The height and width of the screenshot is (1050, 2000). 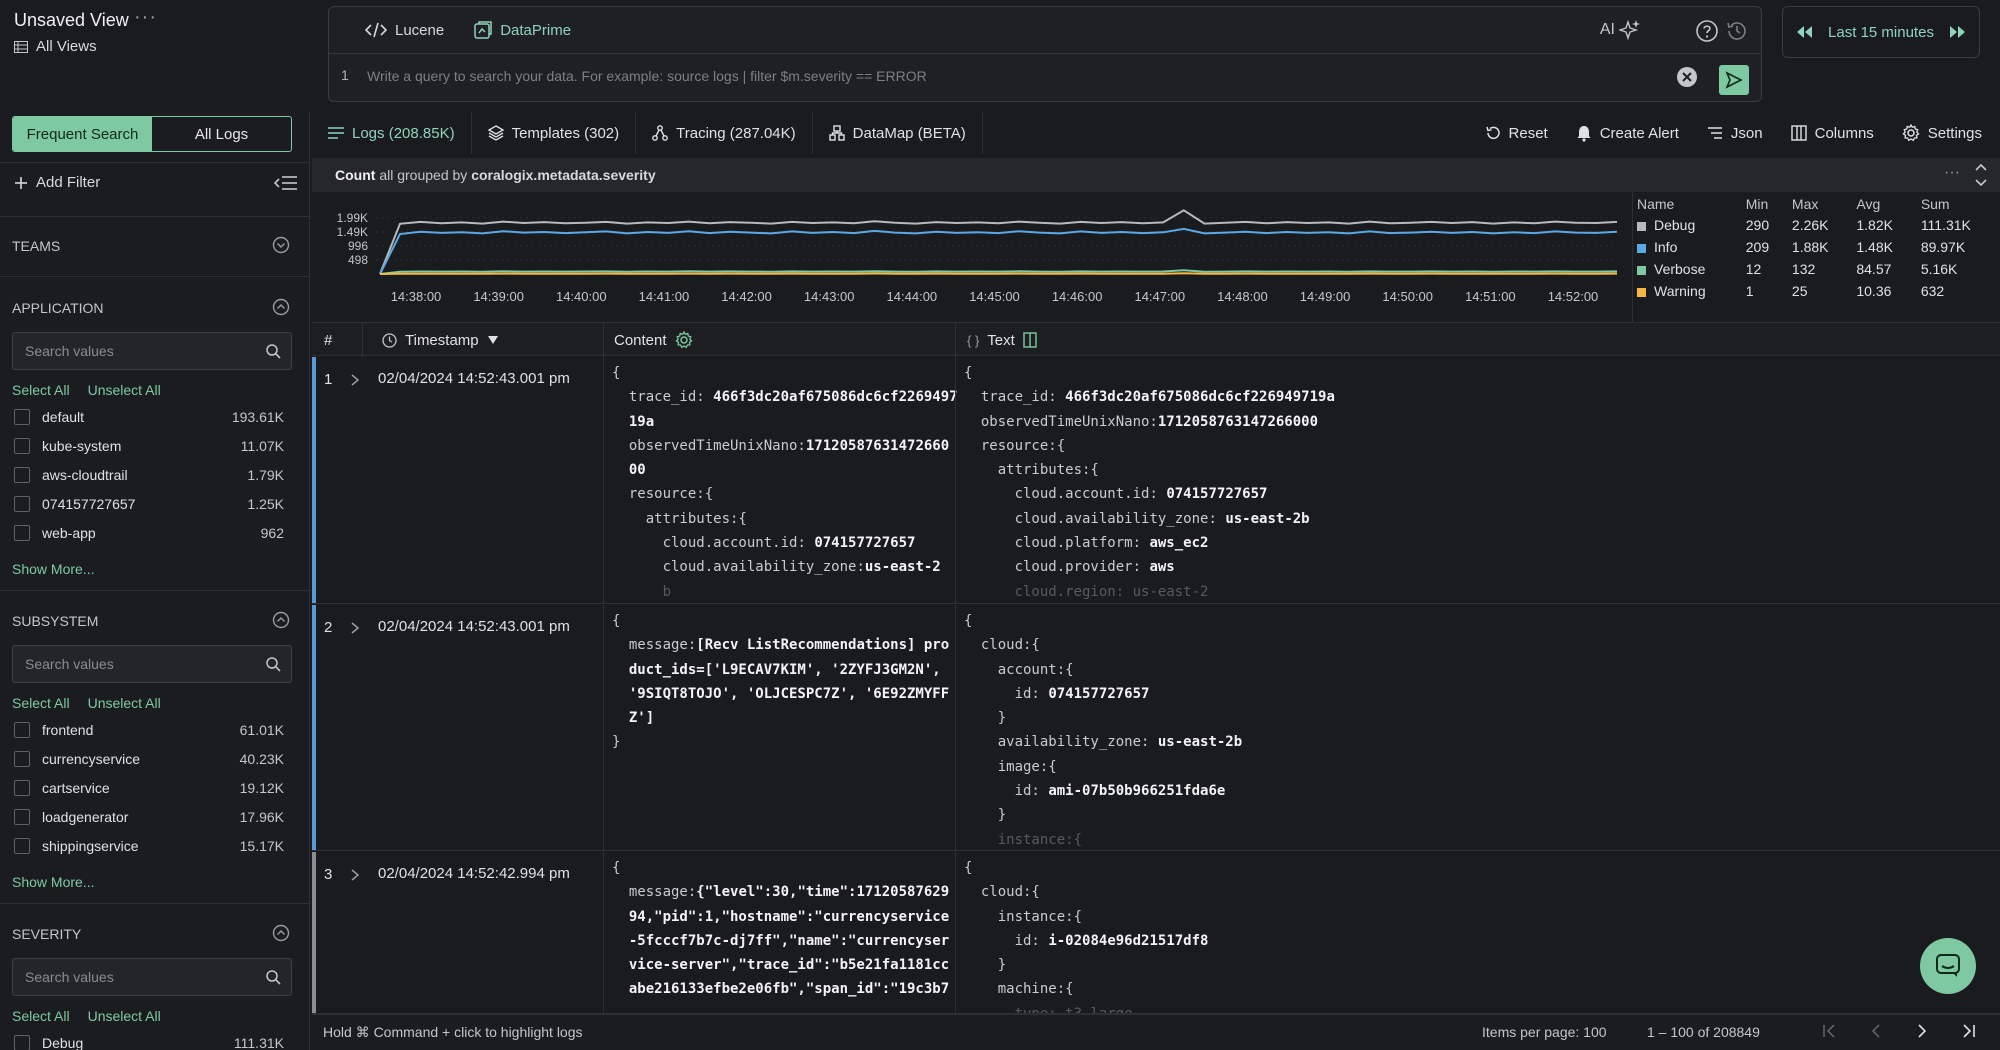 What do you see at coordinates (221, 134) in the screenshot?
I see `all-logs-button: All Logs` at bounding box center [221, 134].